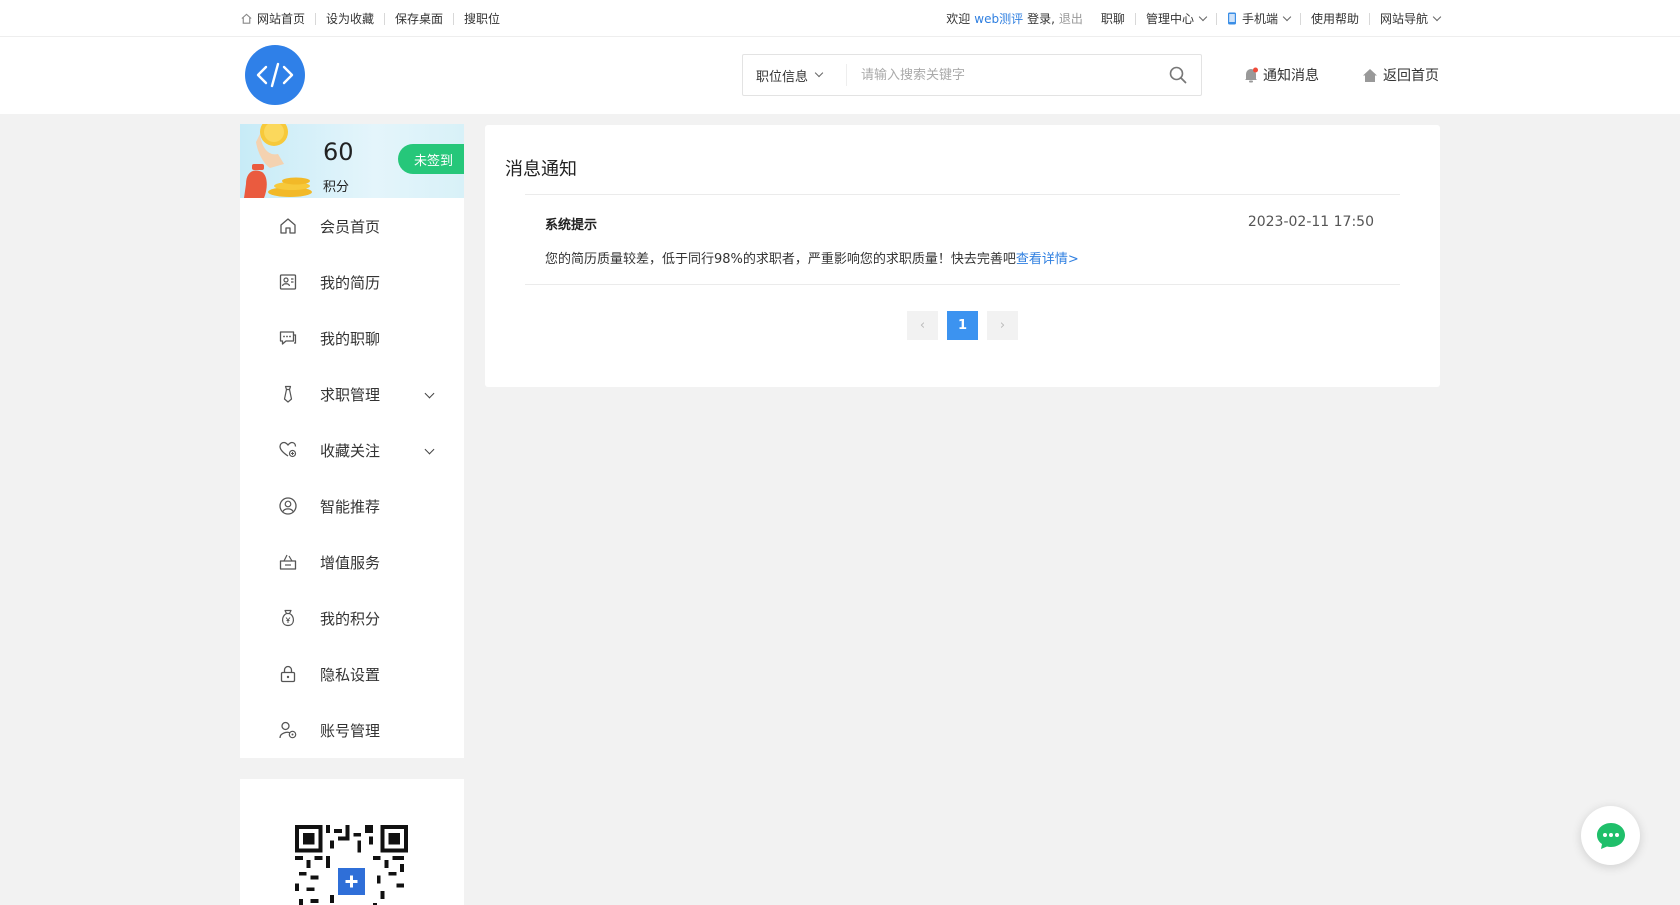 This screenshot has width=1680, height=905. I want to click on notify-link: 通知消息, so click(1281, 75).